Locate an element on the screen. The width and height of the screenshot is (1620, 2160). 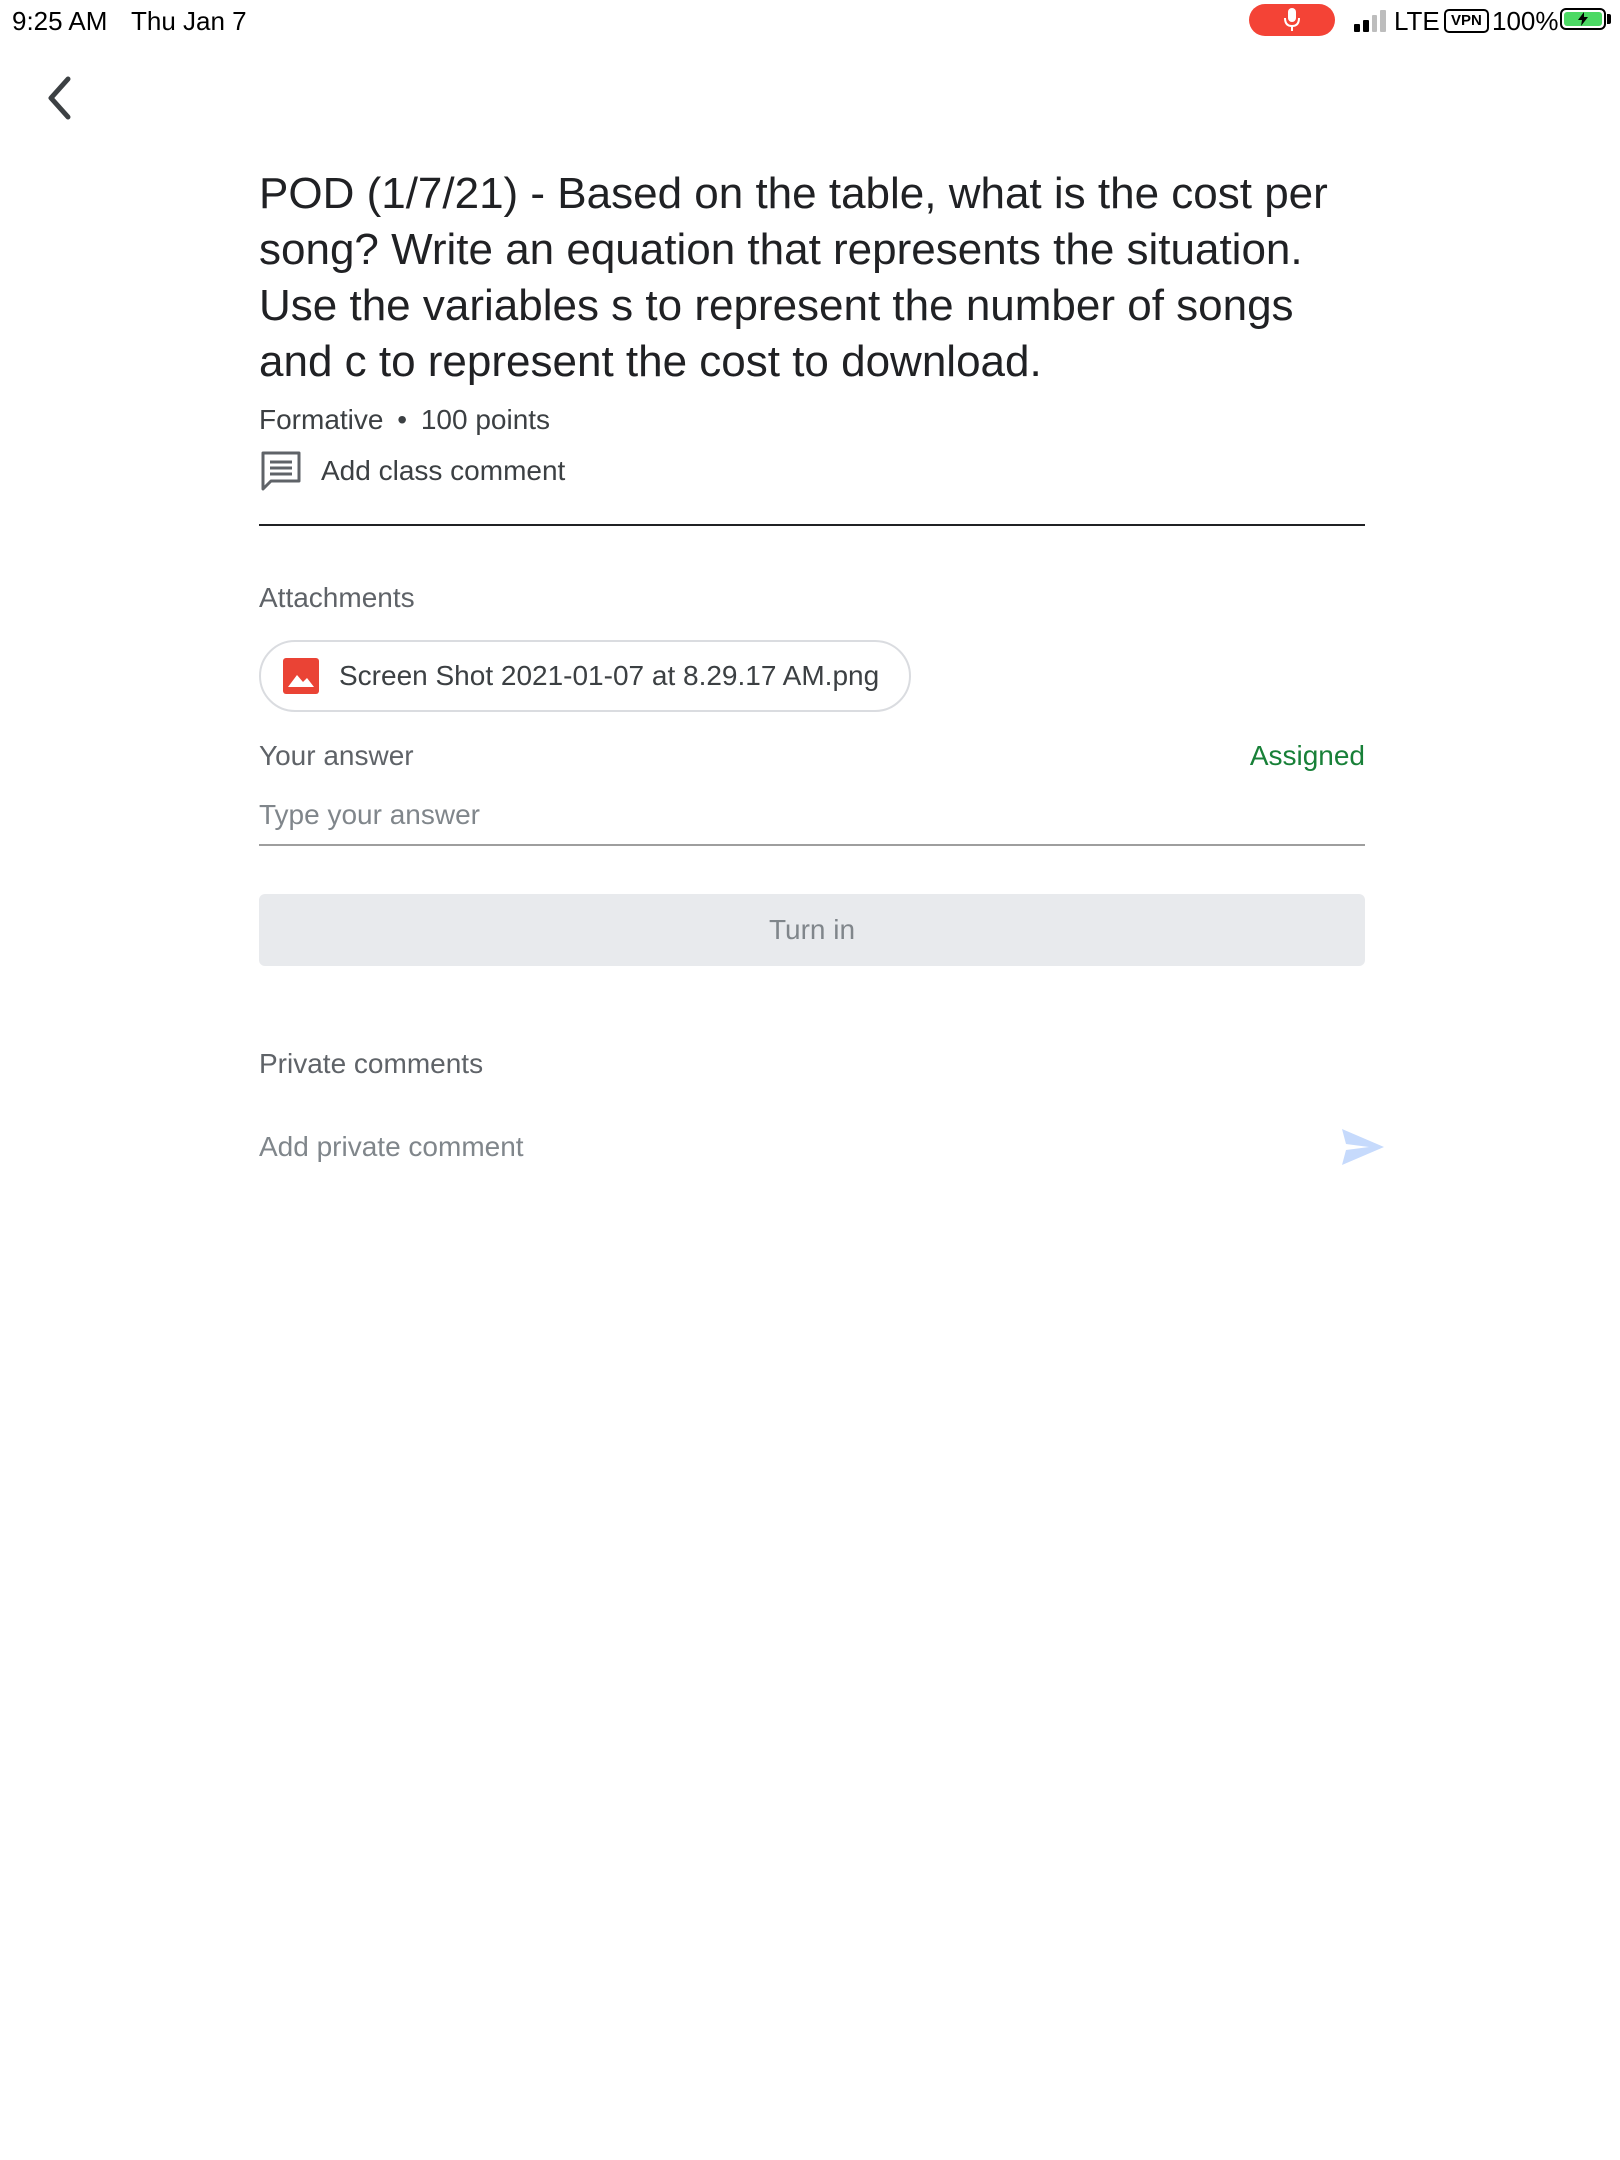
microphone-indicator is located at coordinates (1292, 20).